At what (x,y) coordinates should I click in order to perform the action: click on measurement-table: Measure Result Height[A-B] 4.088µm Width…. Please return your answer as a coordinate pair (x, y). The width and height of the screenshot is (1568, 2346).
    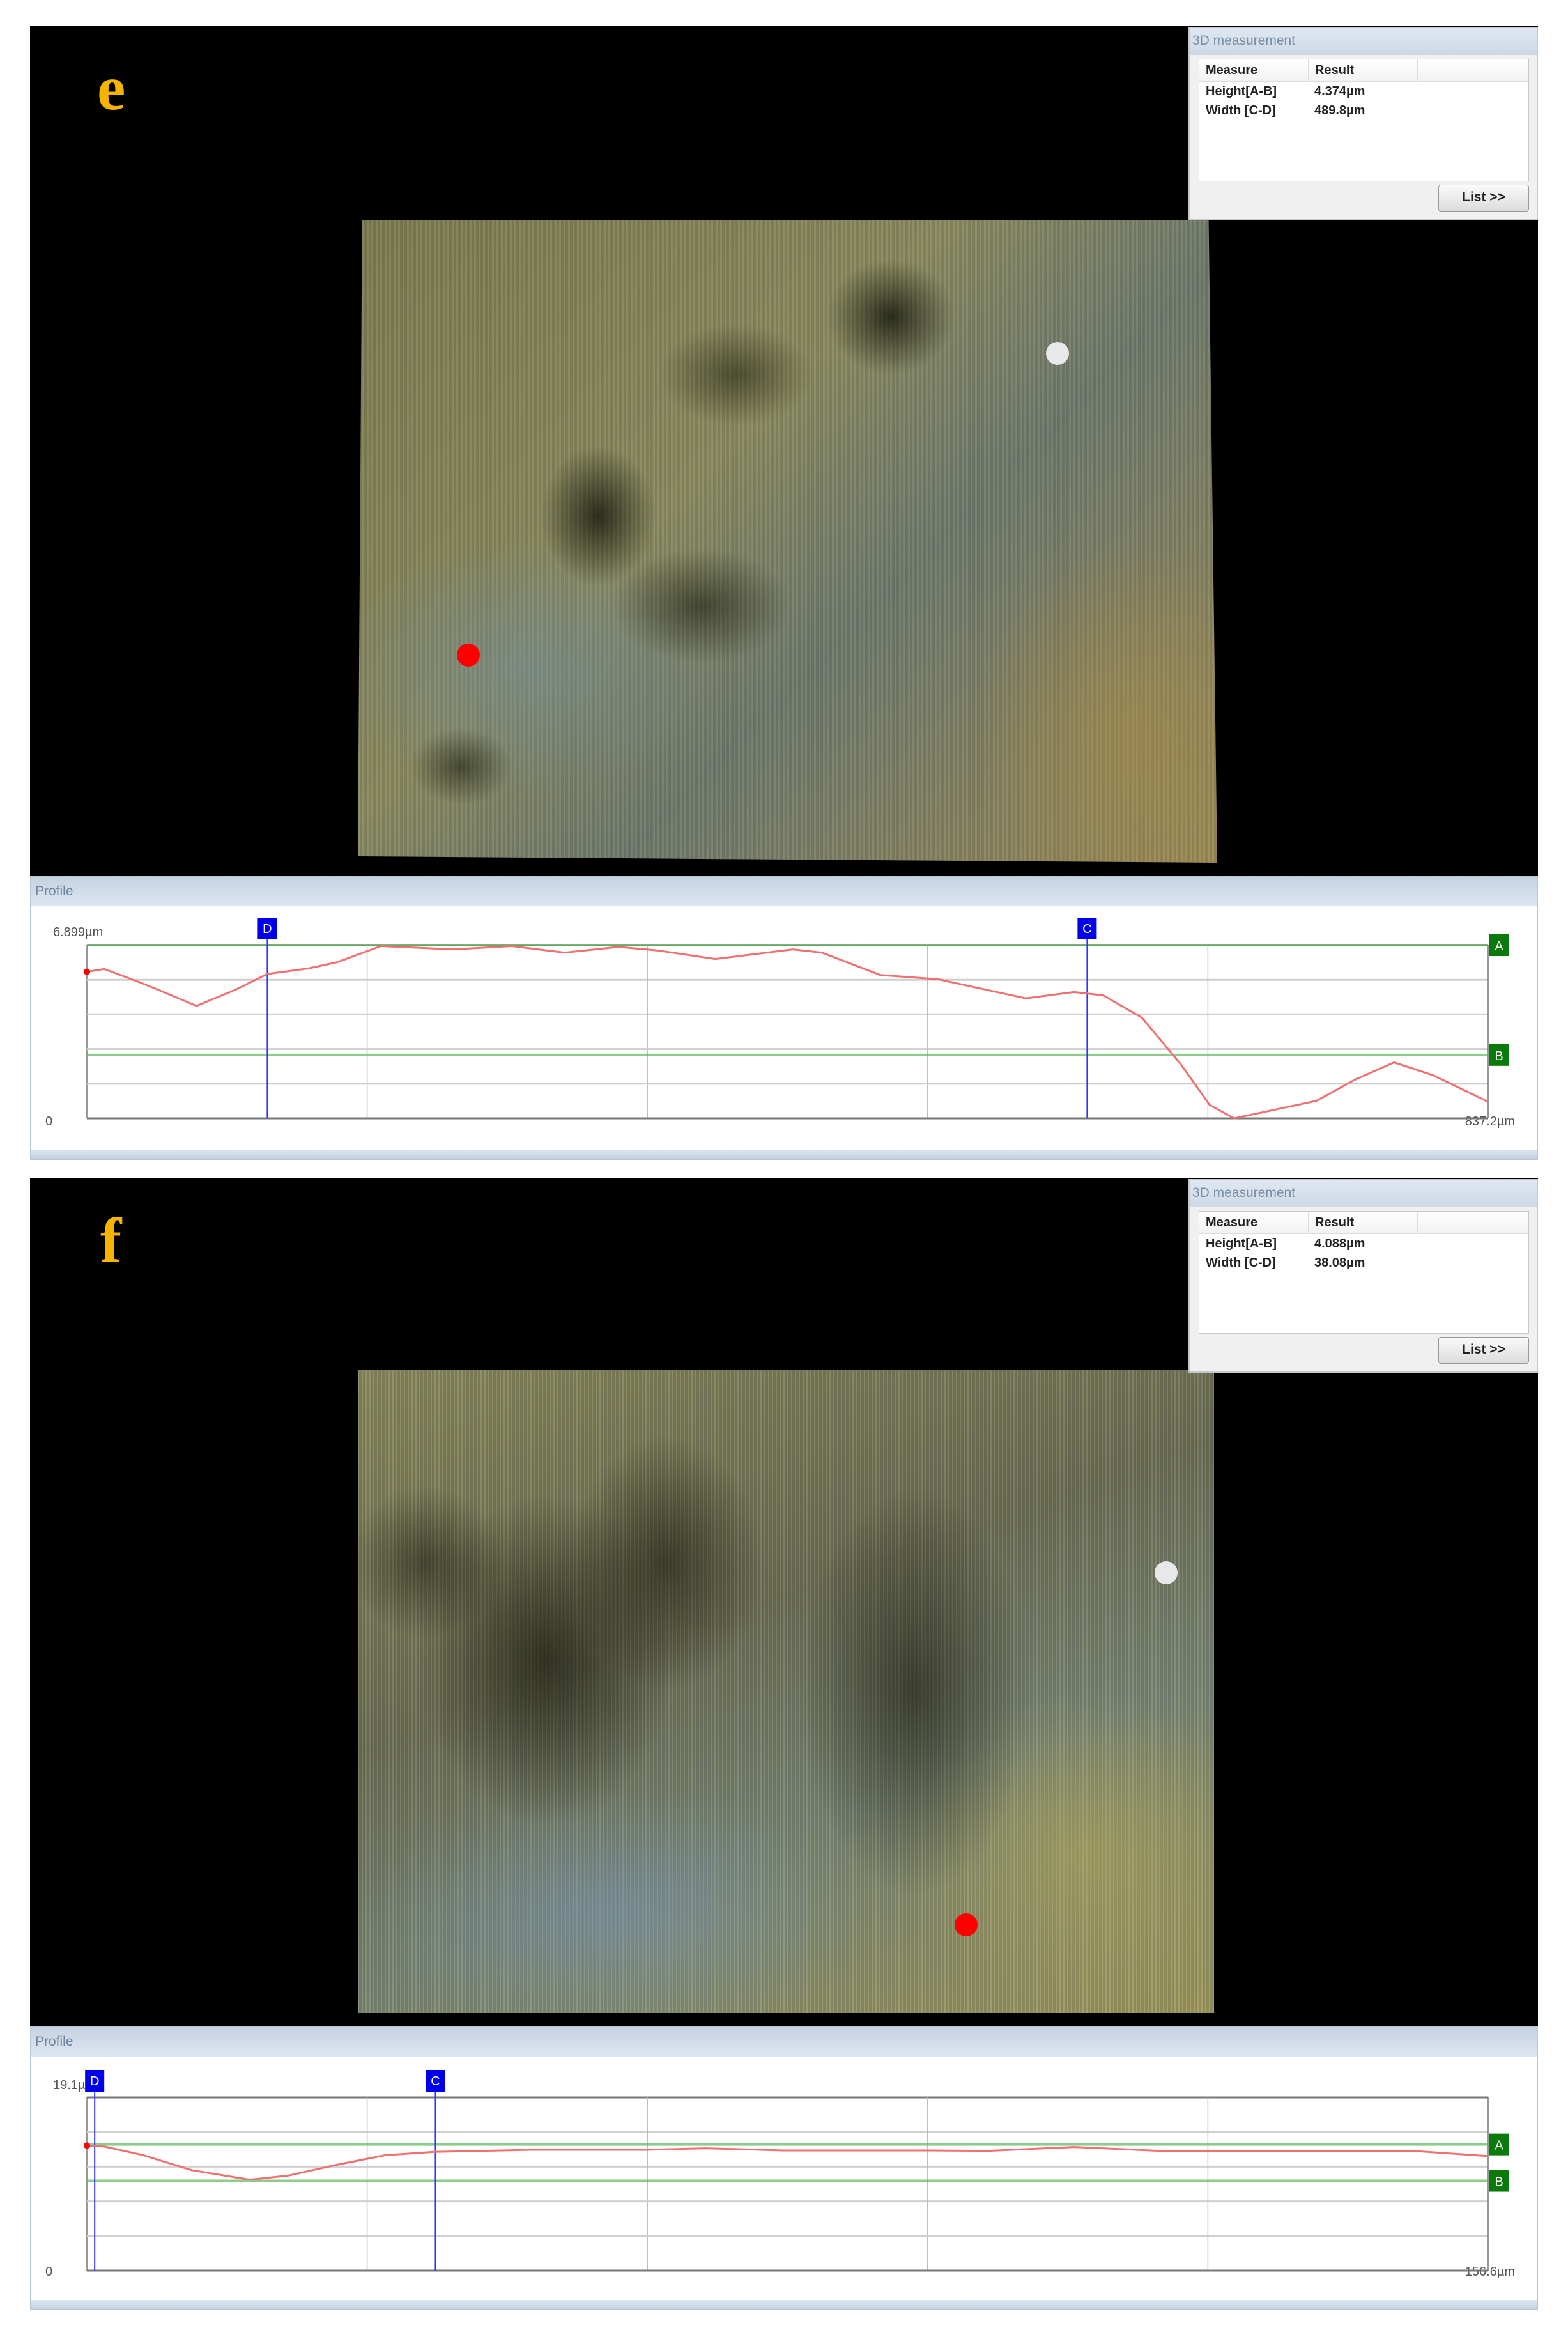
    Looking at the image, I should click on (1364, 1272).